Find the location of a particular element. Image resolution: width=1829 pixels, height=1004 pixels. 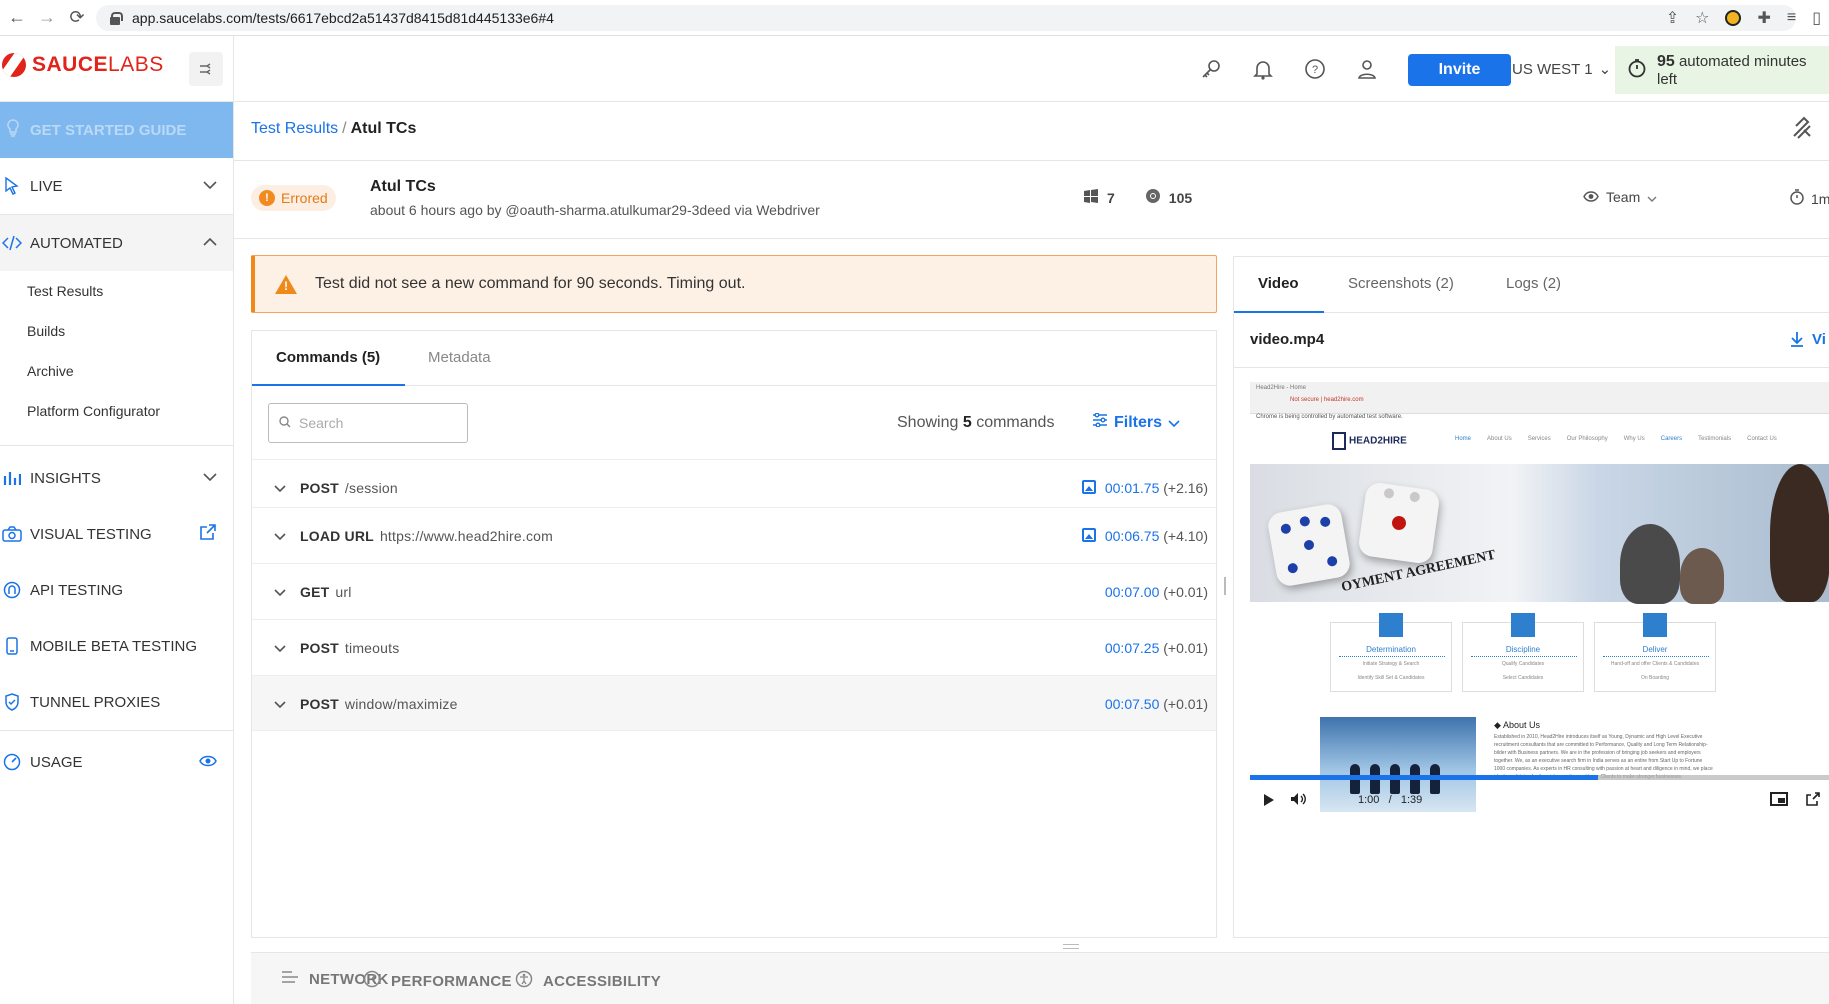

filters-button: Filters is located at coordinates (1136, 422).